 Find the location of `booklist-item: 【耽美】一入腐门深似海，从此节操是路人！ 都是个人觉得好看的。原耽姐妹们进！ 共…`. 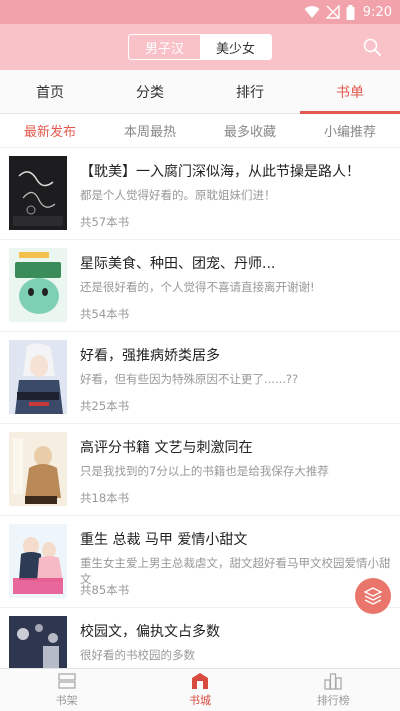

booklist-item: 【耽美】一入腐门深似海，从此节操是路人！ 都是个人觉得好看的。原耽姐妹们进！ 共… is located at coordinates (200, 194).